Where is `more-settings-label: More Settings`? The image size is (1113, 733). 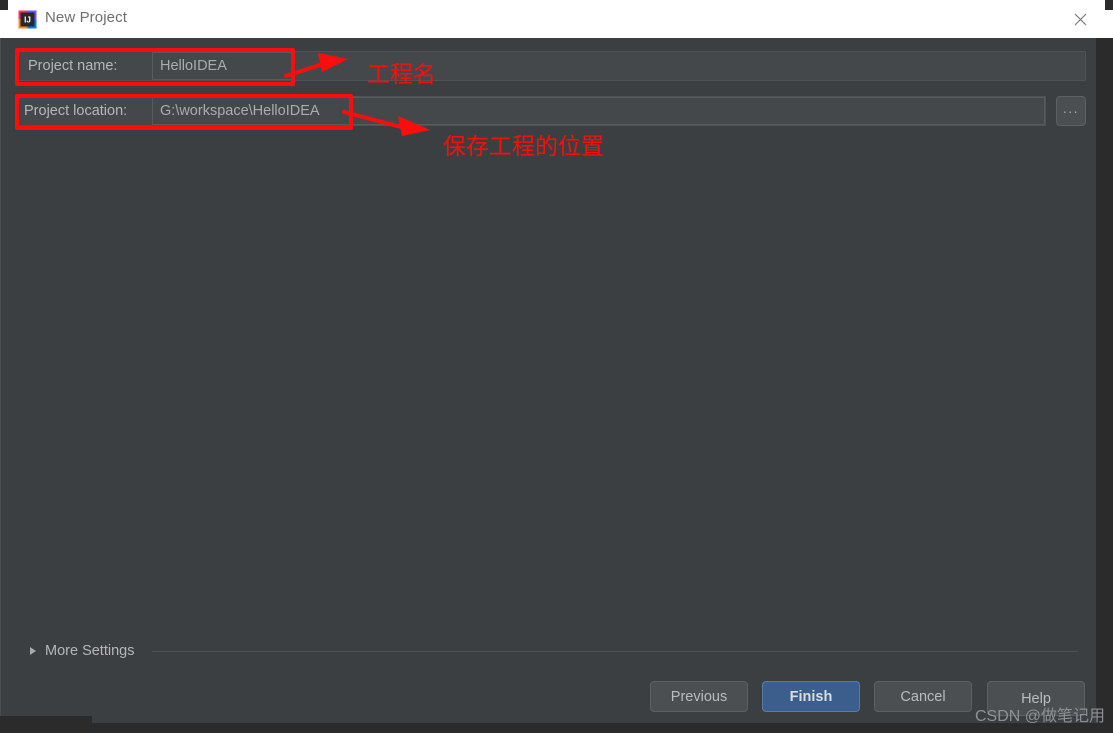 more-settings-label: More Settings is located at coordinates (90, 651).